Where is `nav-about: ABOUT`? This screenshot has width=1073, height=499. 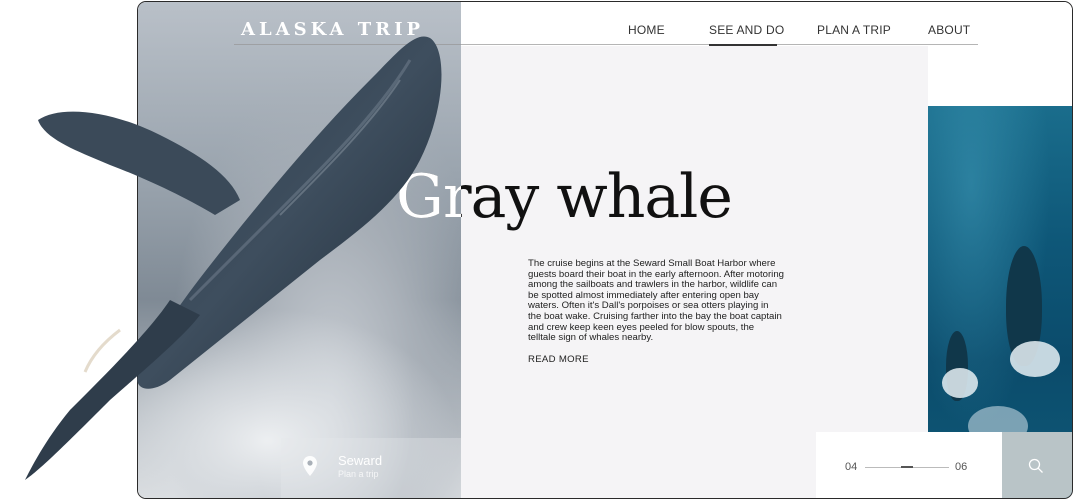
nav-about: ABOUT is located at coordinates (949, 30).